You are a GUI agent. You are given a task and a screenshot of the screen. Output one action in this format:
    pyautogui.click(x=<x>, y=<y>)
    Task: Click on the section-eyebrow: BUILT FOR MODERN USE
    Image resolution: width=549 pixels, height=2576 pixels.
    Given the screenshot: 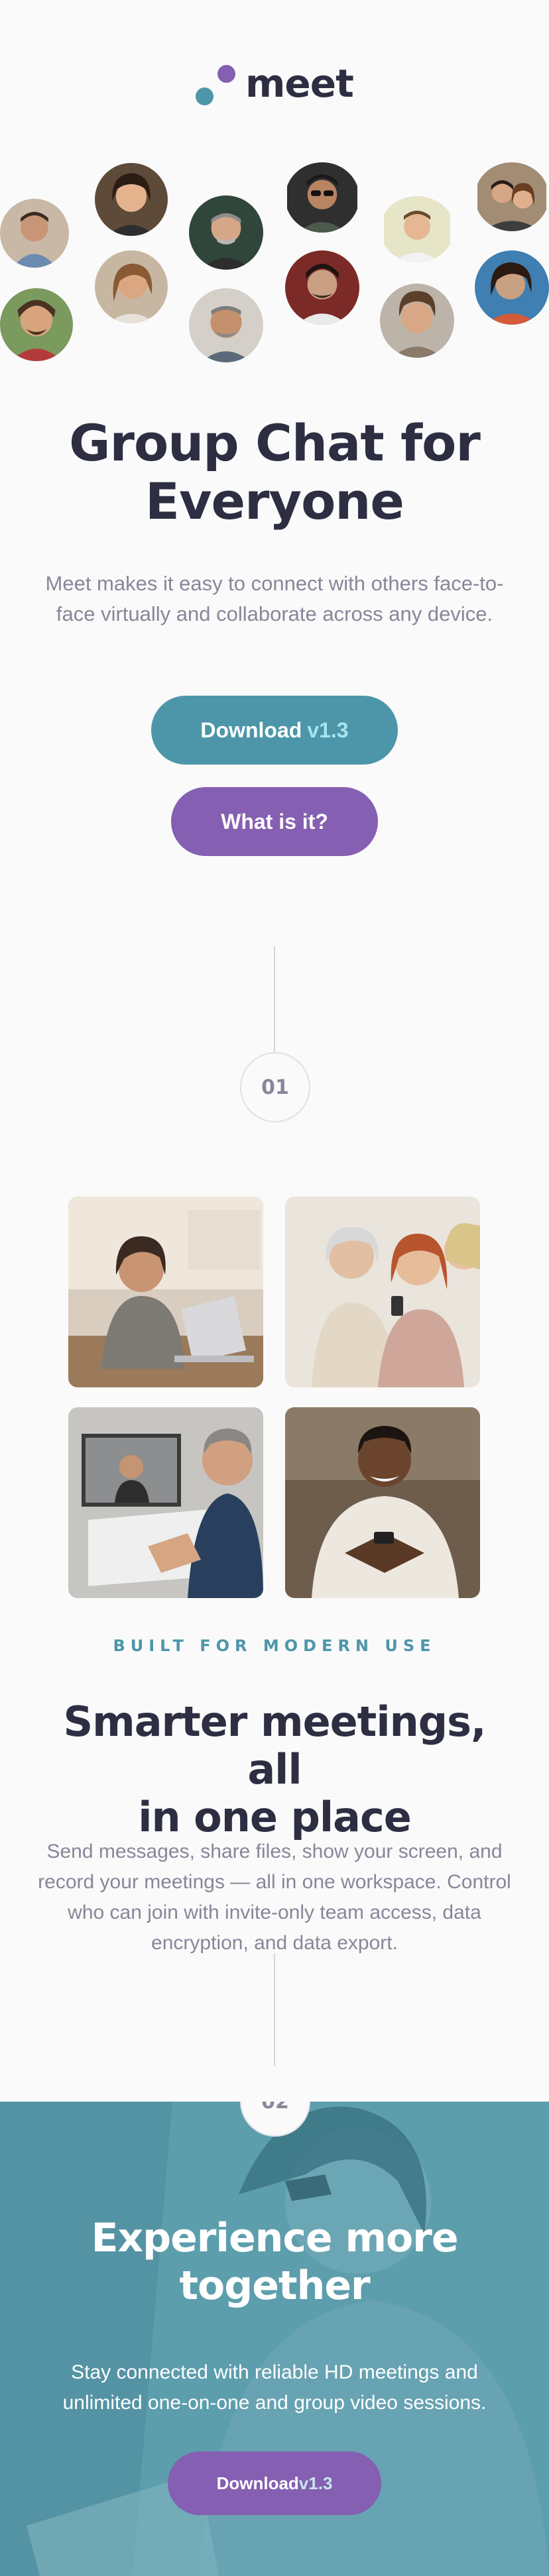 What is the action you would take?
    pyautogui.click(x=274, y=1646)
    